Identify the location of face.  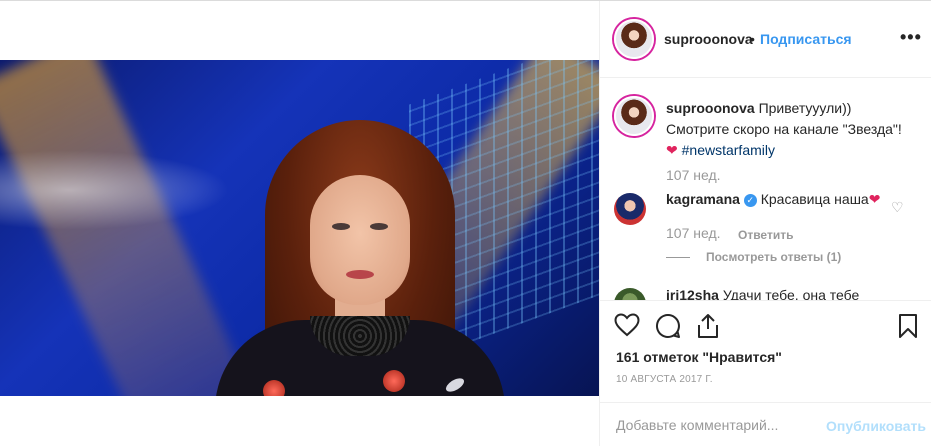
(360, 240).